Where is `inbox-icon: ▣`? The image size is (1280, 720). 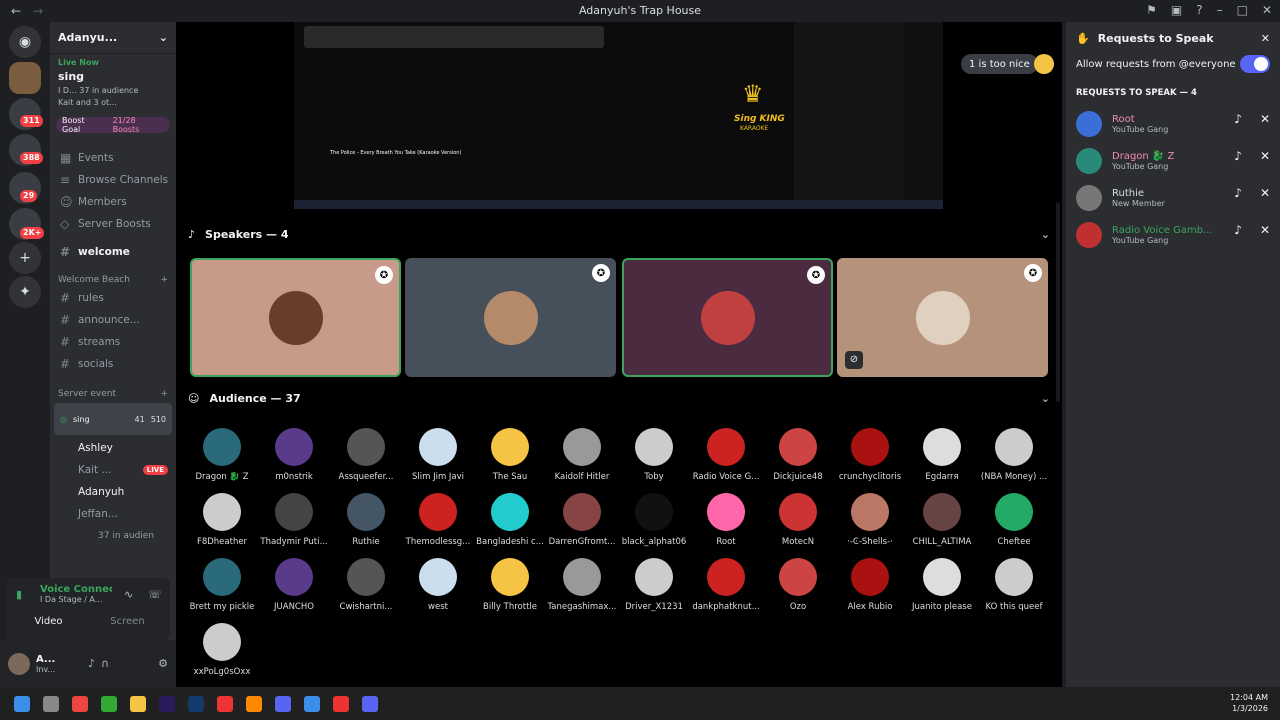 inbox-icon: ▣ is located at coordinates (1176, 10).